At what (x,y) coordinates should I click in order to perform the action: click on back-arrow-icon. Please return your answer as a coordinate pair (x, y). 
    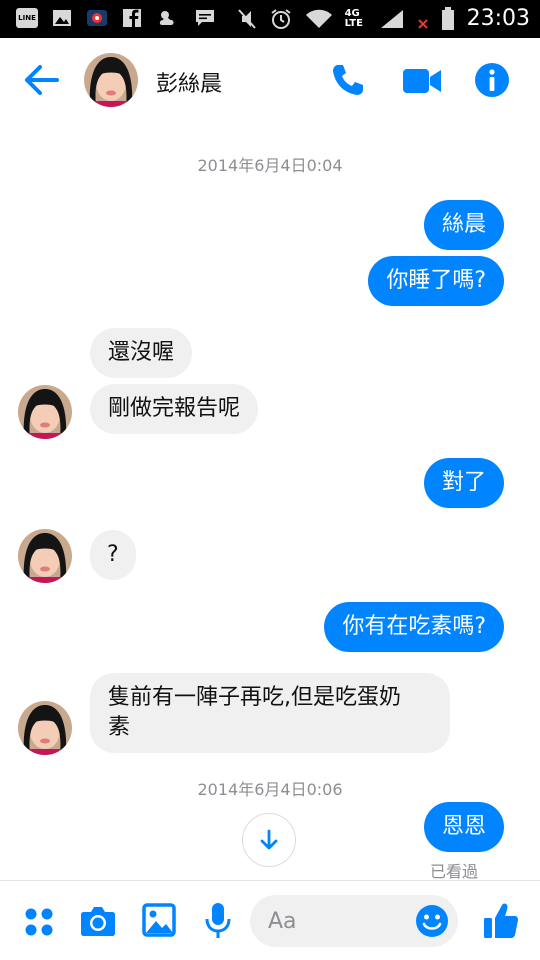
    Looking at the image, I should click on (41, 80).